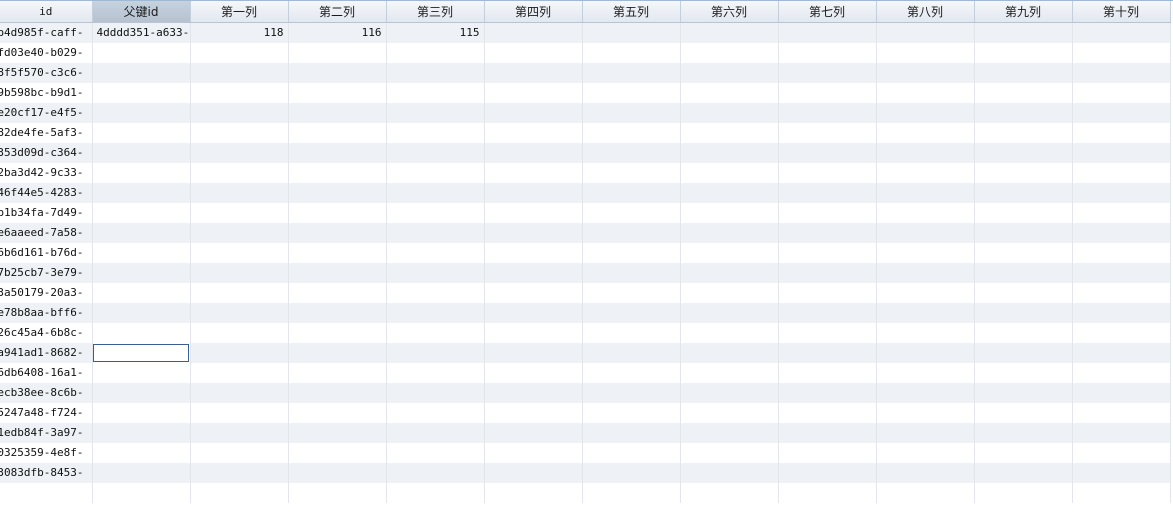 This screenshot has width=1173, height=512. I want to click on column-header-id: id, so click(46, 12).